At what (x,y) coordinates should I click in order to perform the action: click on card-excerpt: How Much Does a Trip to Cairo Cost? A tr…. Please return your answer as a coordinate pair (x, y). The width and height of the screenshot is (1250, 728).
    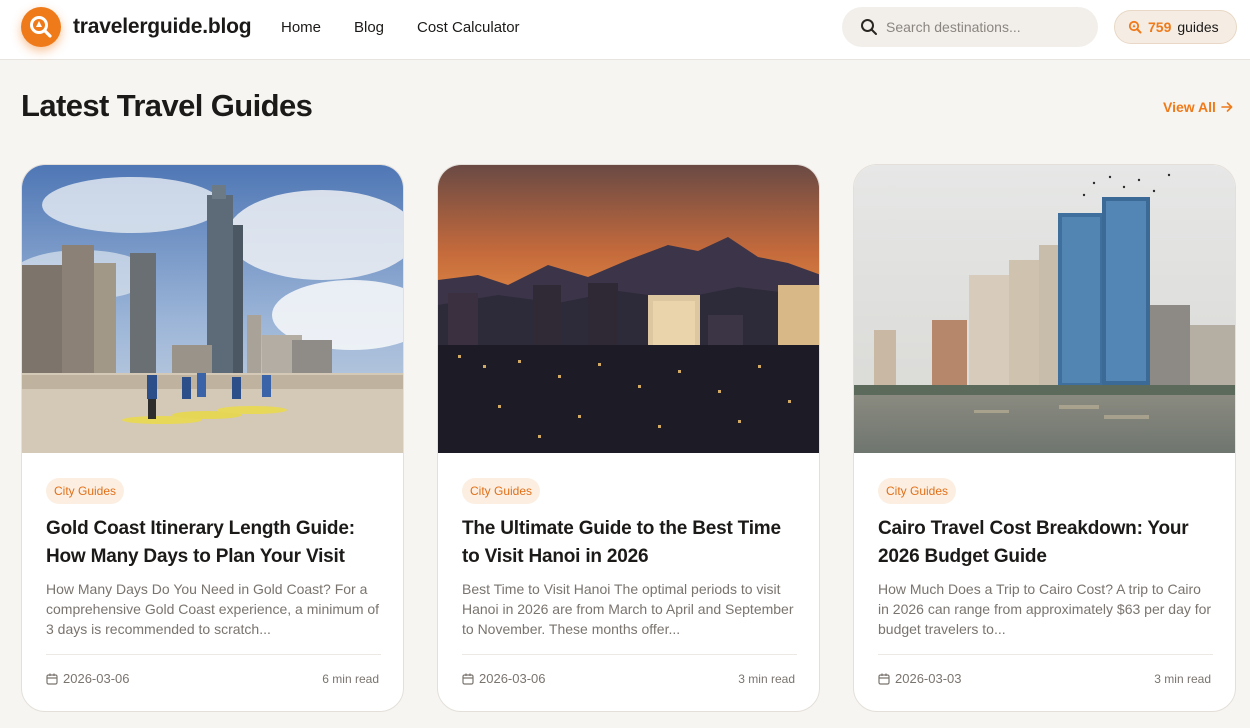
    Looking at the image, I should click on (1045, 609).